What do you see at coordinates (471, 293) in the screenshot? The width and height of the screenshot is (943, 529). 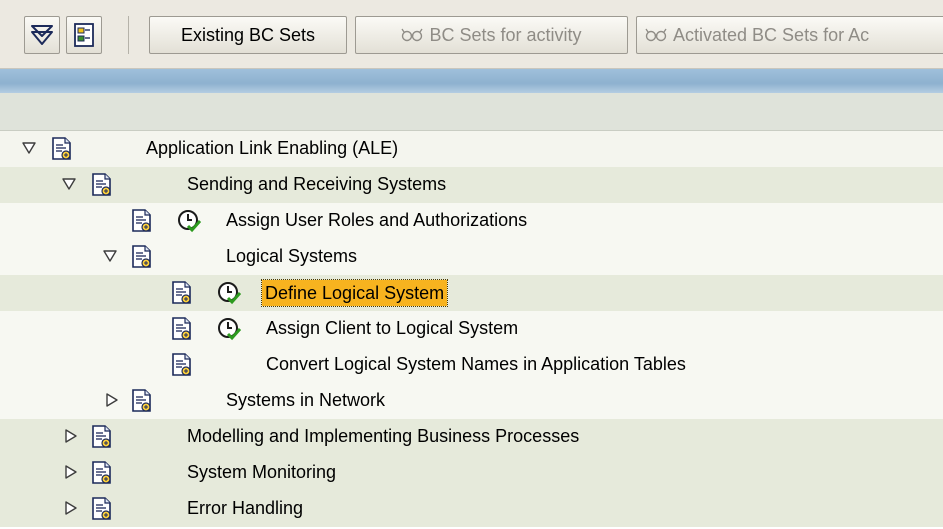 I see `tree-node-define-logical-system: Define Logical System` at bounding box center [471, 293].